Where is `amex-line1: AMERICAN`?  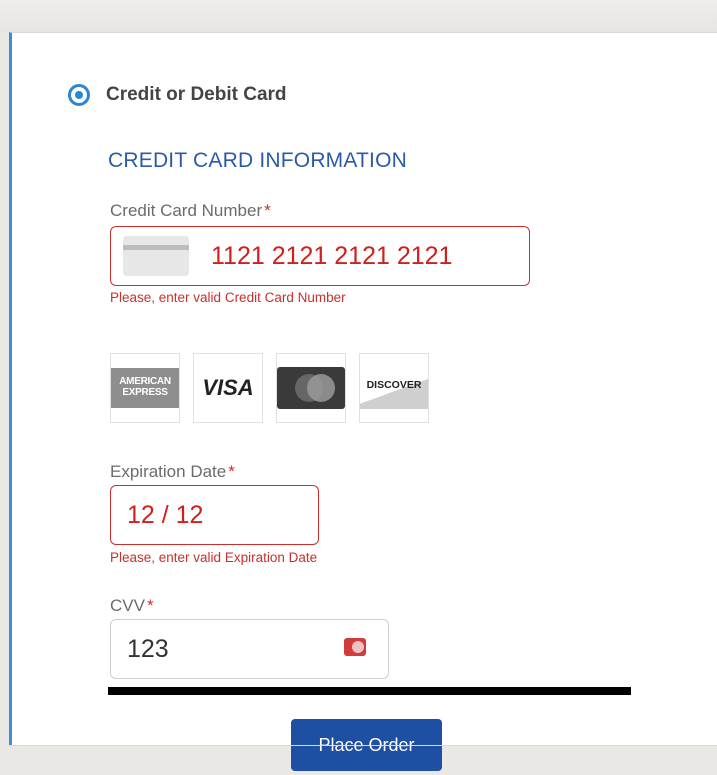
amex-line1: AMERICAN is located at coordinates (145, 381).